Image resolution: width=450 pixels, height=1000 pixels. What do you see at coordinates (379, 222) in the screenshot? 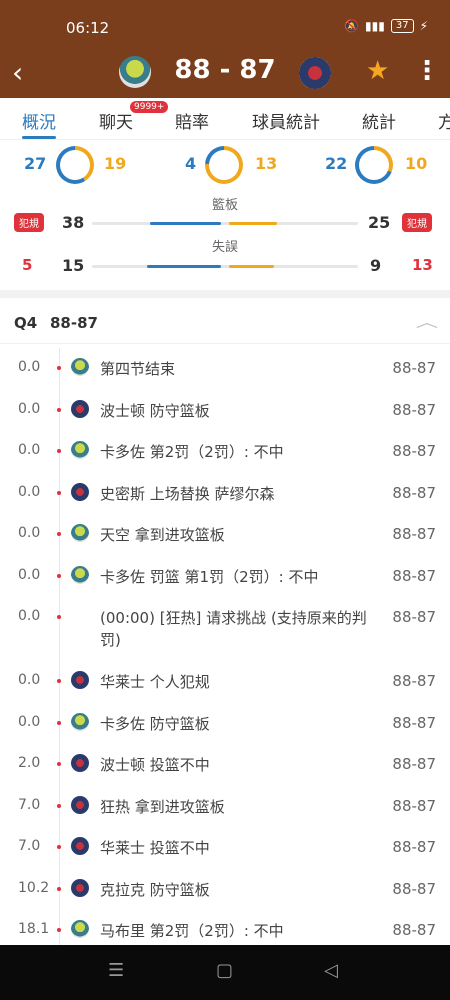
I see `rebounds-away-value: 25` at bounding box center [379, 222].